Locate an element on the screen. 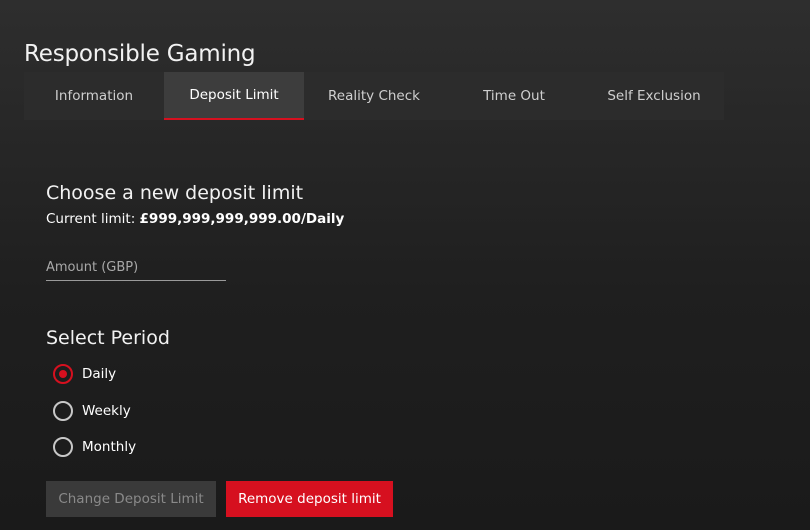 The image size is (810, 530). radio-monthly is located at coordinates (63, 447).